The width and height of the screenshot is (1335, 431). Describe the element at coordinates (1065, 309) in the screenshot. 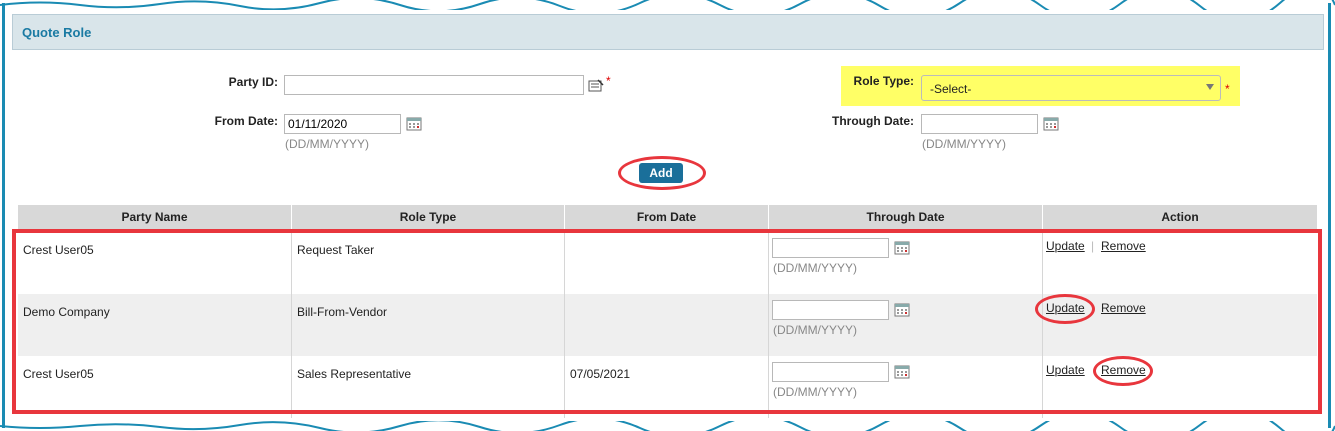

I see `annotation-oval-update` at that location.